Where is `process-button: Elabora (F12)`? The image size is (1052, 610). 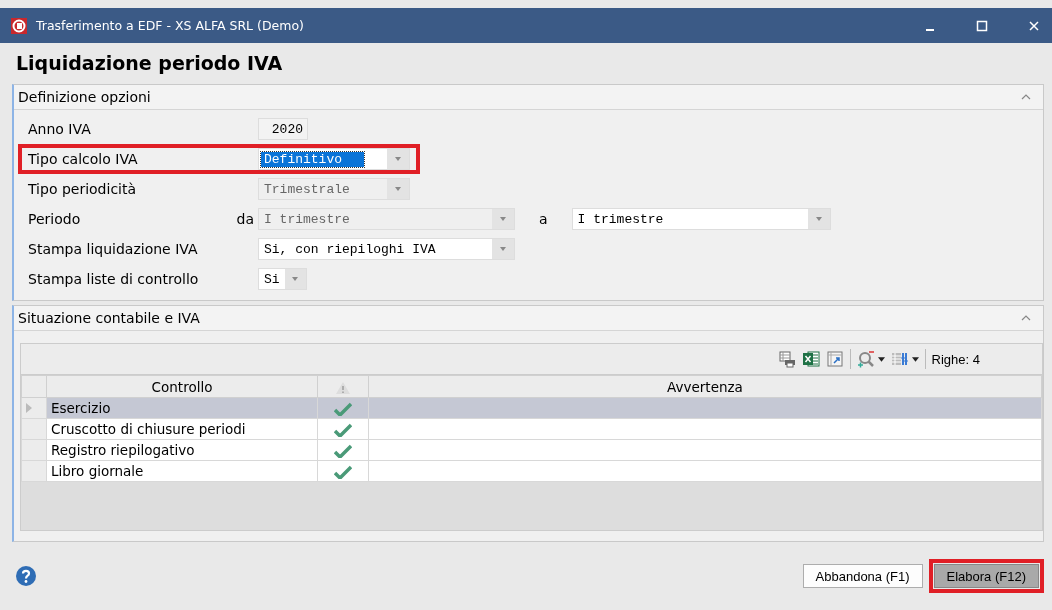 process-button: Elabora (F12) is located at coordinates (986, 576).